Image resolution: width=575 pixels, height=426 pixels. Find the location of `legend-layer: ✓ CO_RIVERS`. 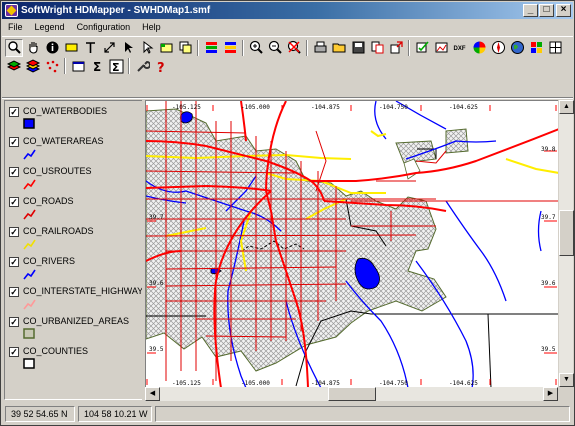

legend-layer: ✓ CO_RIVERS is located at coordinates (74, 268).